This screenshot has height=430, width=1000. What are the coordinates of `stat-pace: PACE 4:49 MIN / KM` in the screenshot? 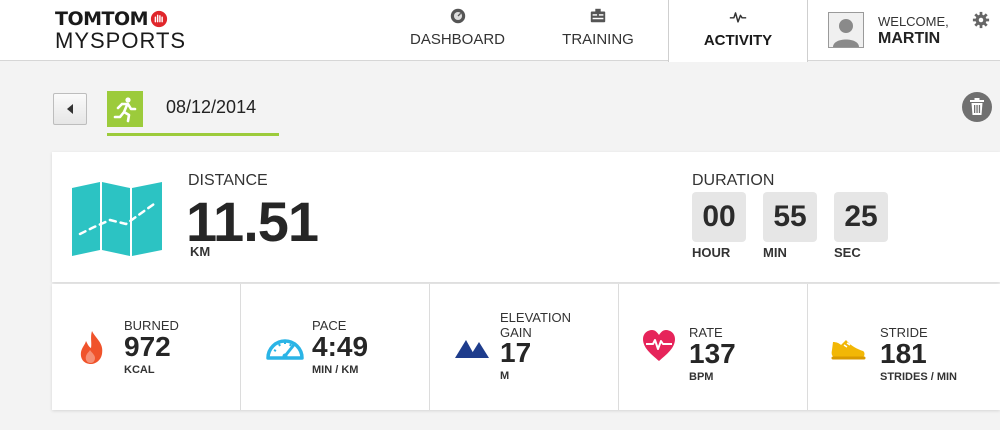 It's located at (335, 347).